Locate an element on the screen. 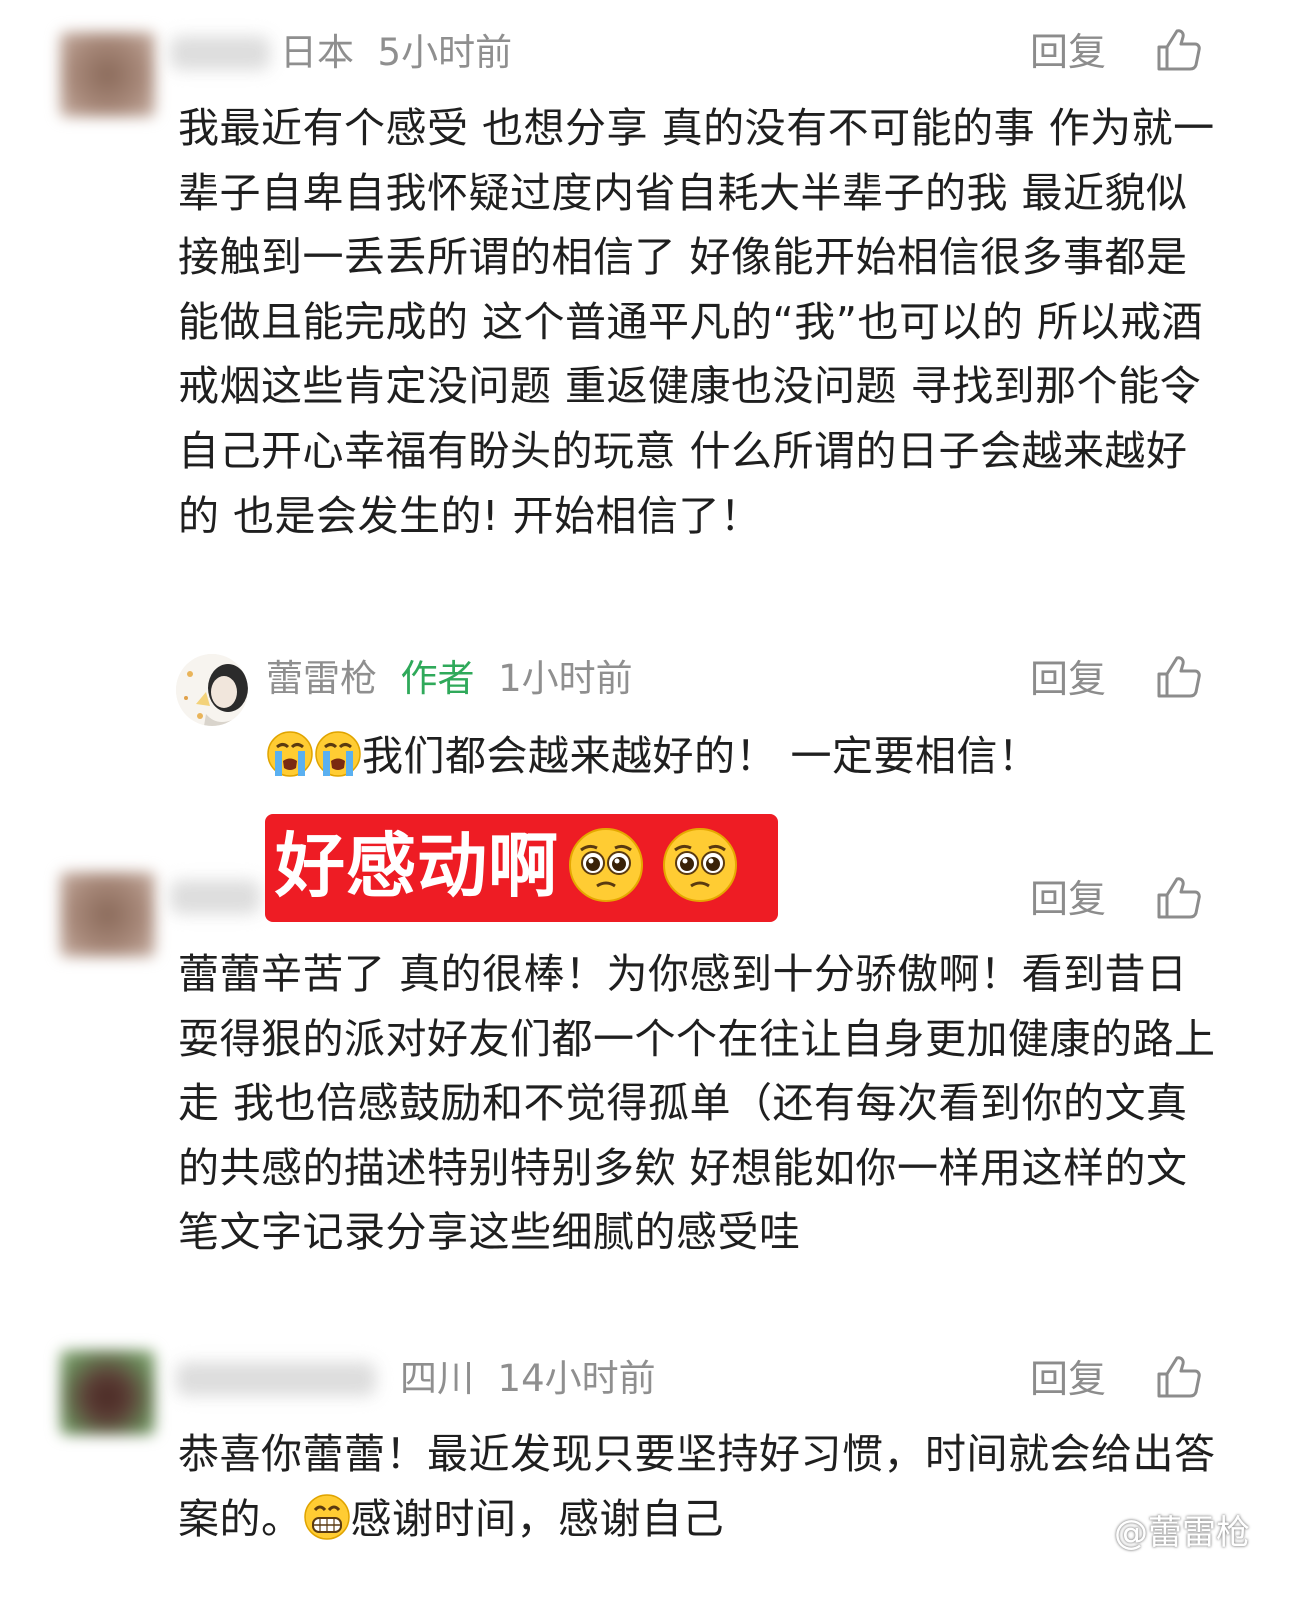 The width and height of the screenshot is (1290, 1601). comment-location: 四川 is located at coordinates (437, 1378).